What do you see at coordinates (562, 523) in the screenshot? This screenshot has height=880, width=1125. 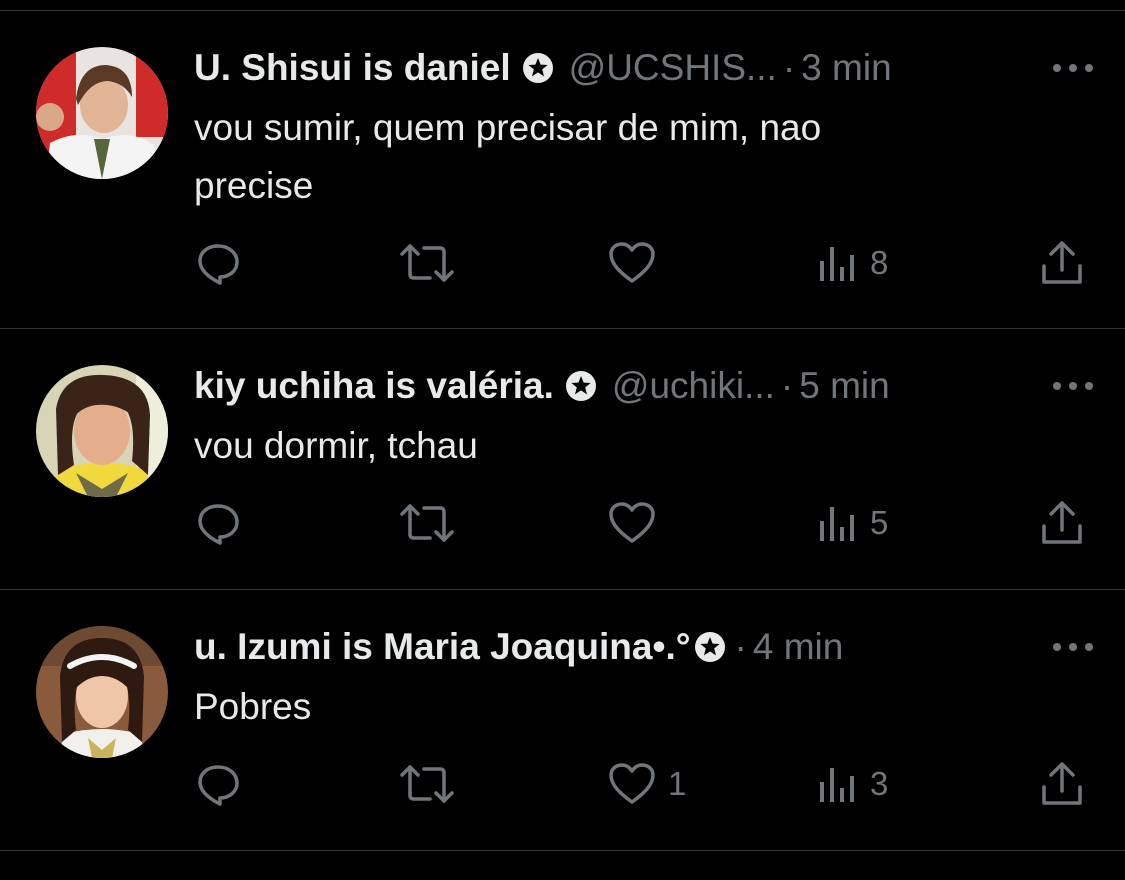 I see `action-bar: 5` at bounding box center [562, 523].